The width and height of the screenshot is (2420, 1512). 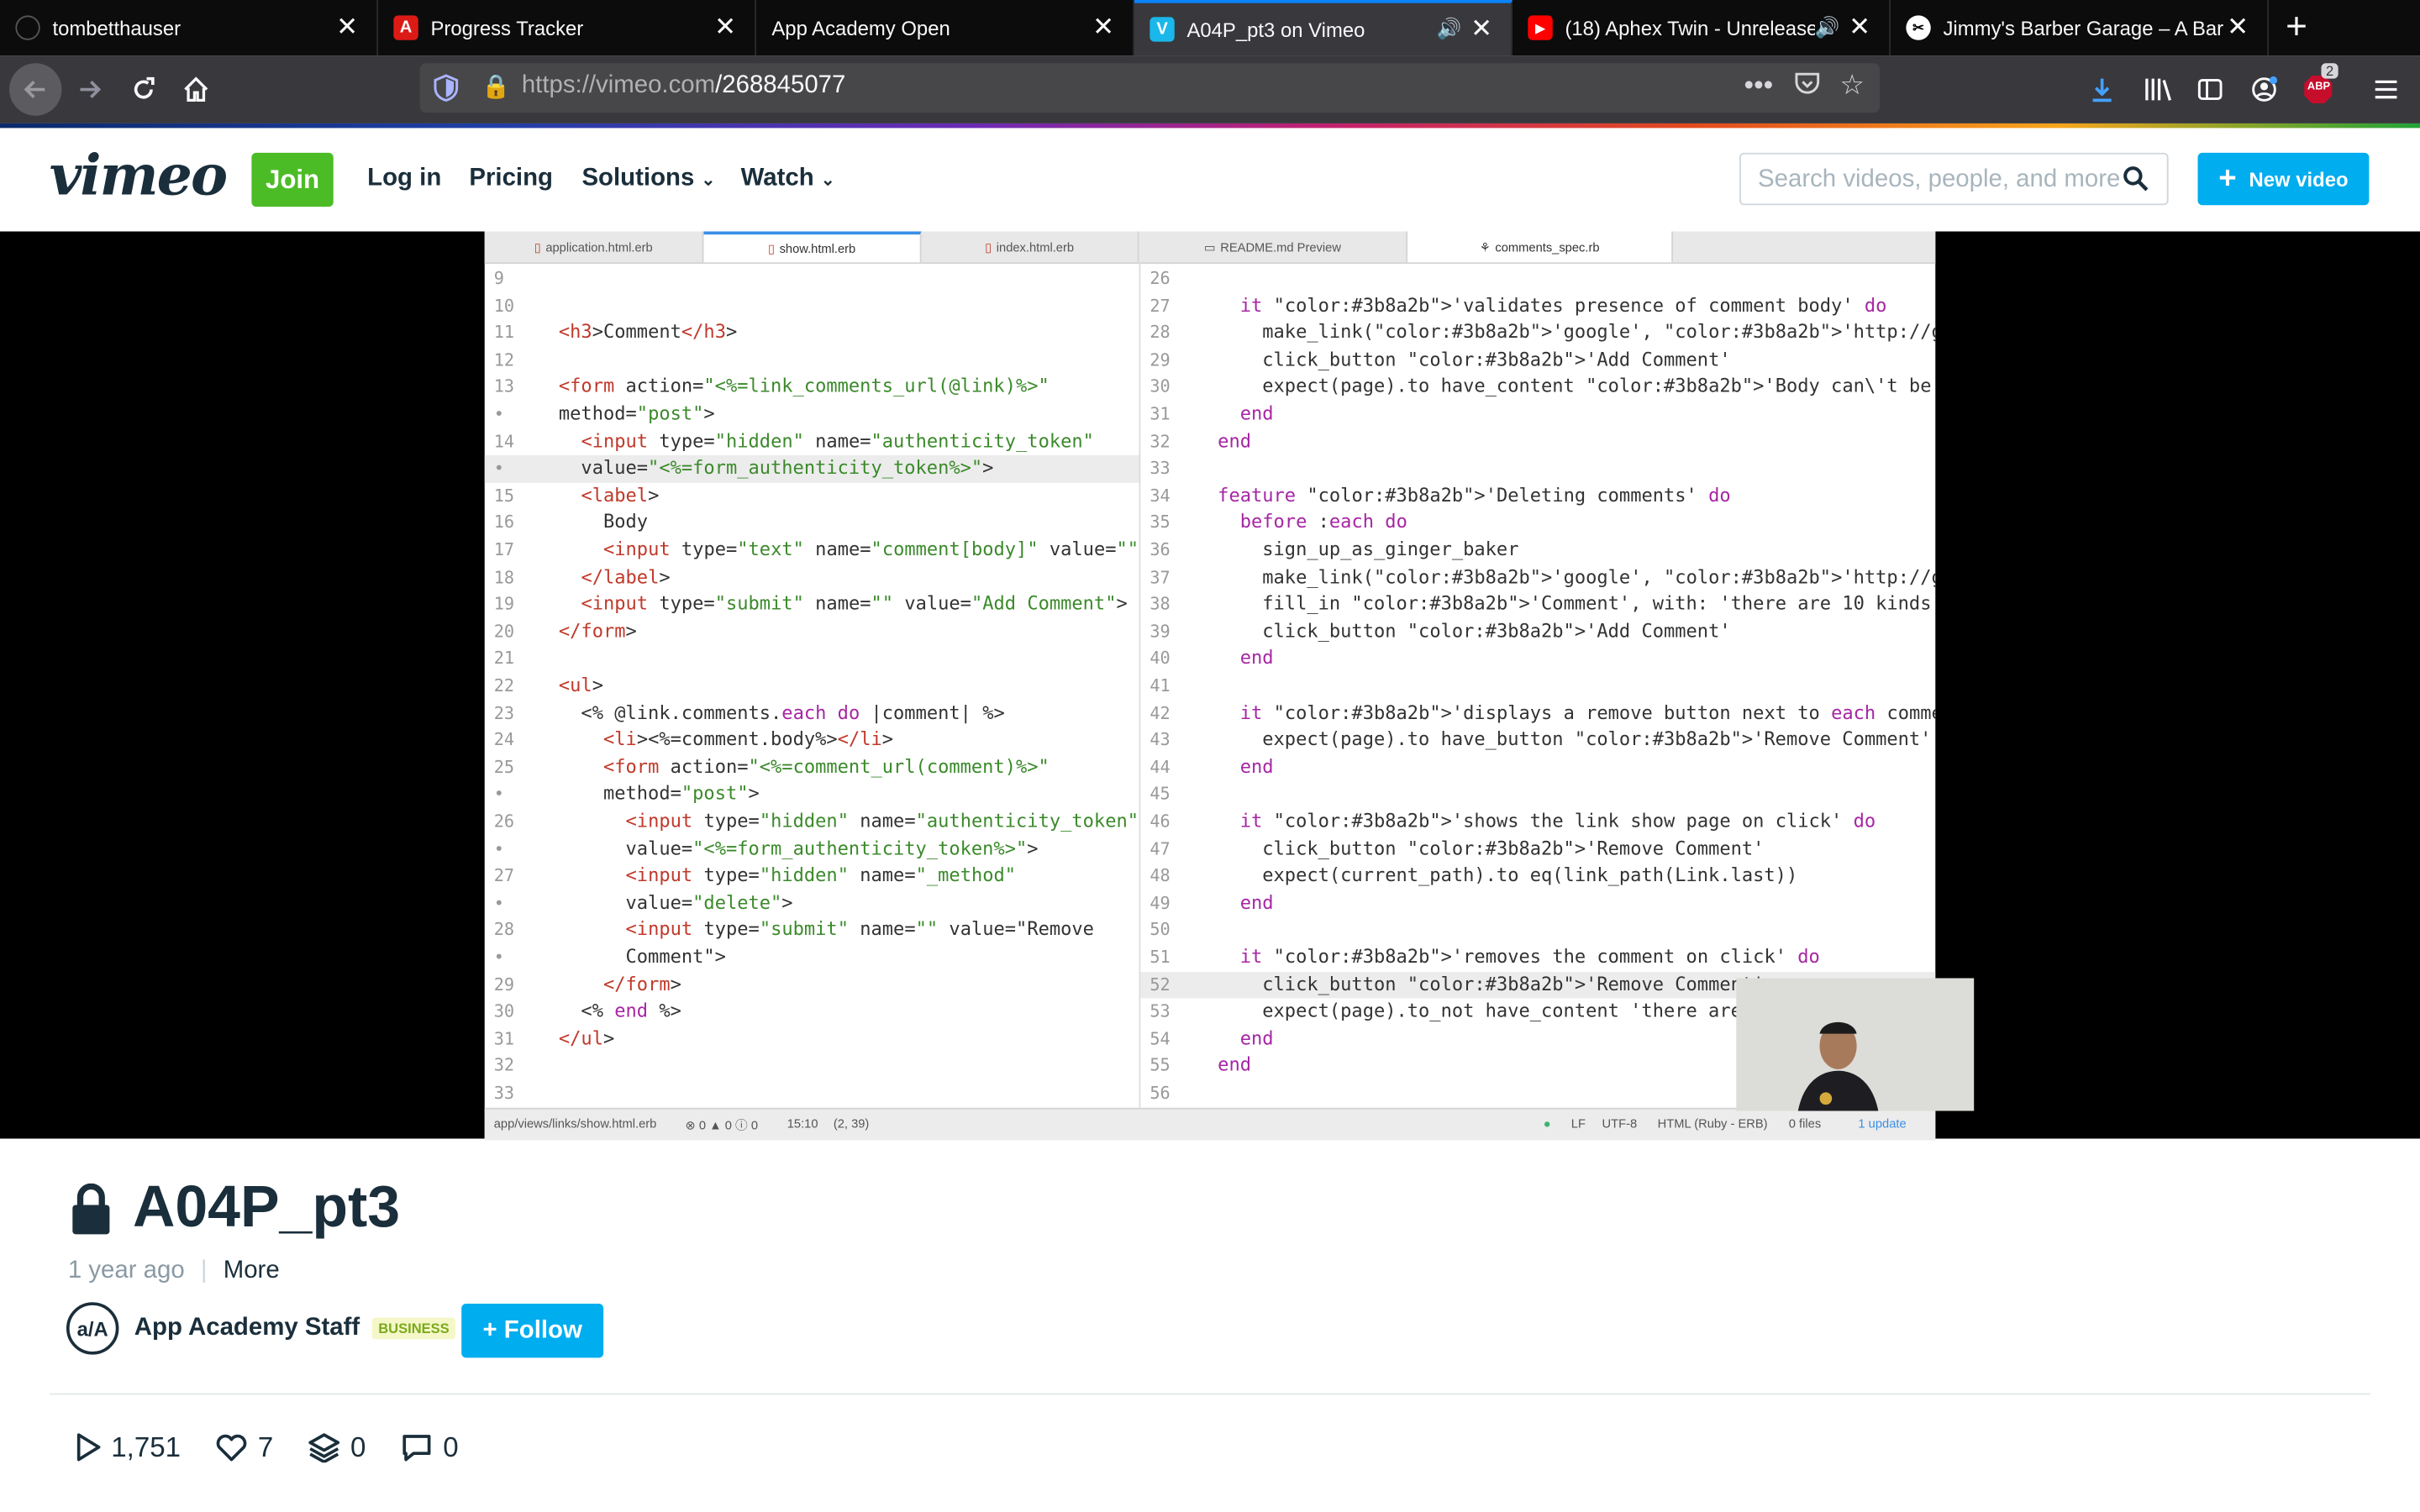 What do you see at coordinates (504, 767) in the screenshot?
I see `line-number: 25` at bounding box center [504, 767].